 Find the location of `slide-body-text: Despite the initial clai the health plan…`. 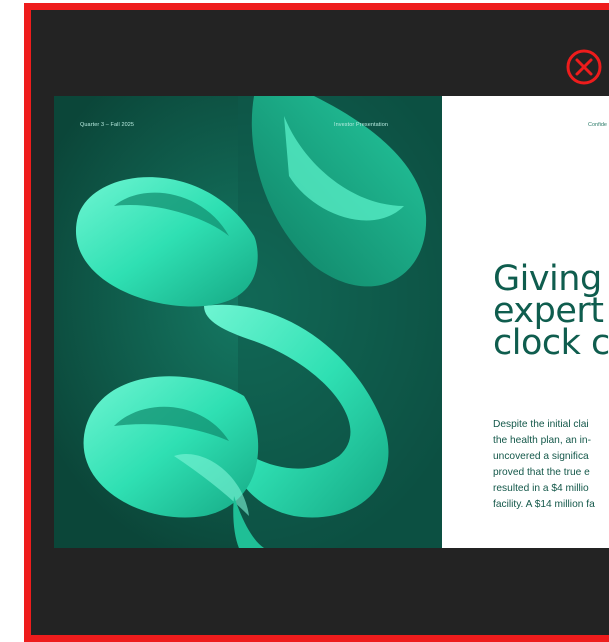

slide-body-text: Despite the initial clai the health plan… is located at coordinates (544, 465).